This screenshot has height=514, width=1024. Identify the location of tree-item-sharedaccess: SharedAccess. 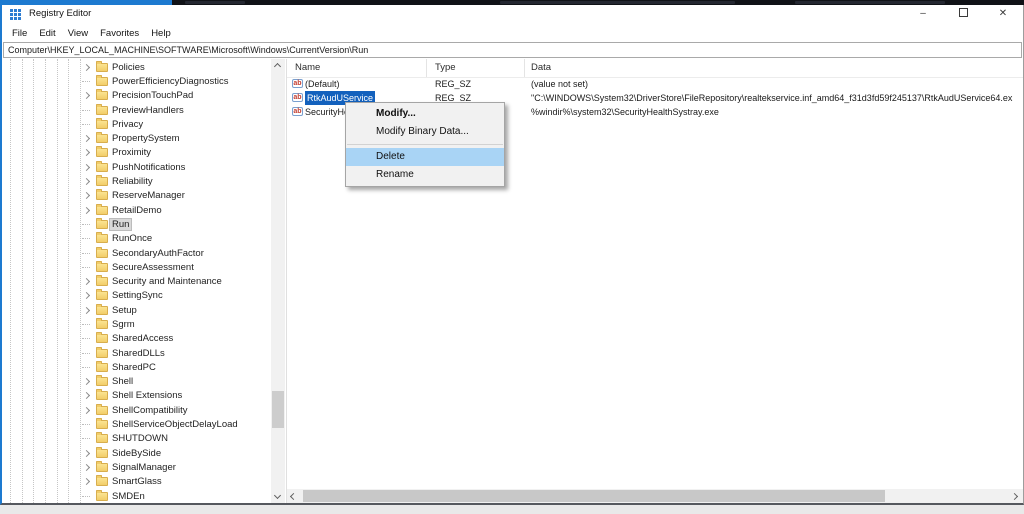
(136, 339).